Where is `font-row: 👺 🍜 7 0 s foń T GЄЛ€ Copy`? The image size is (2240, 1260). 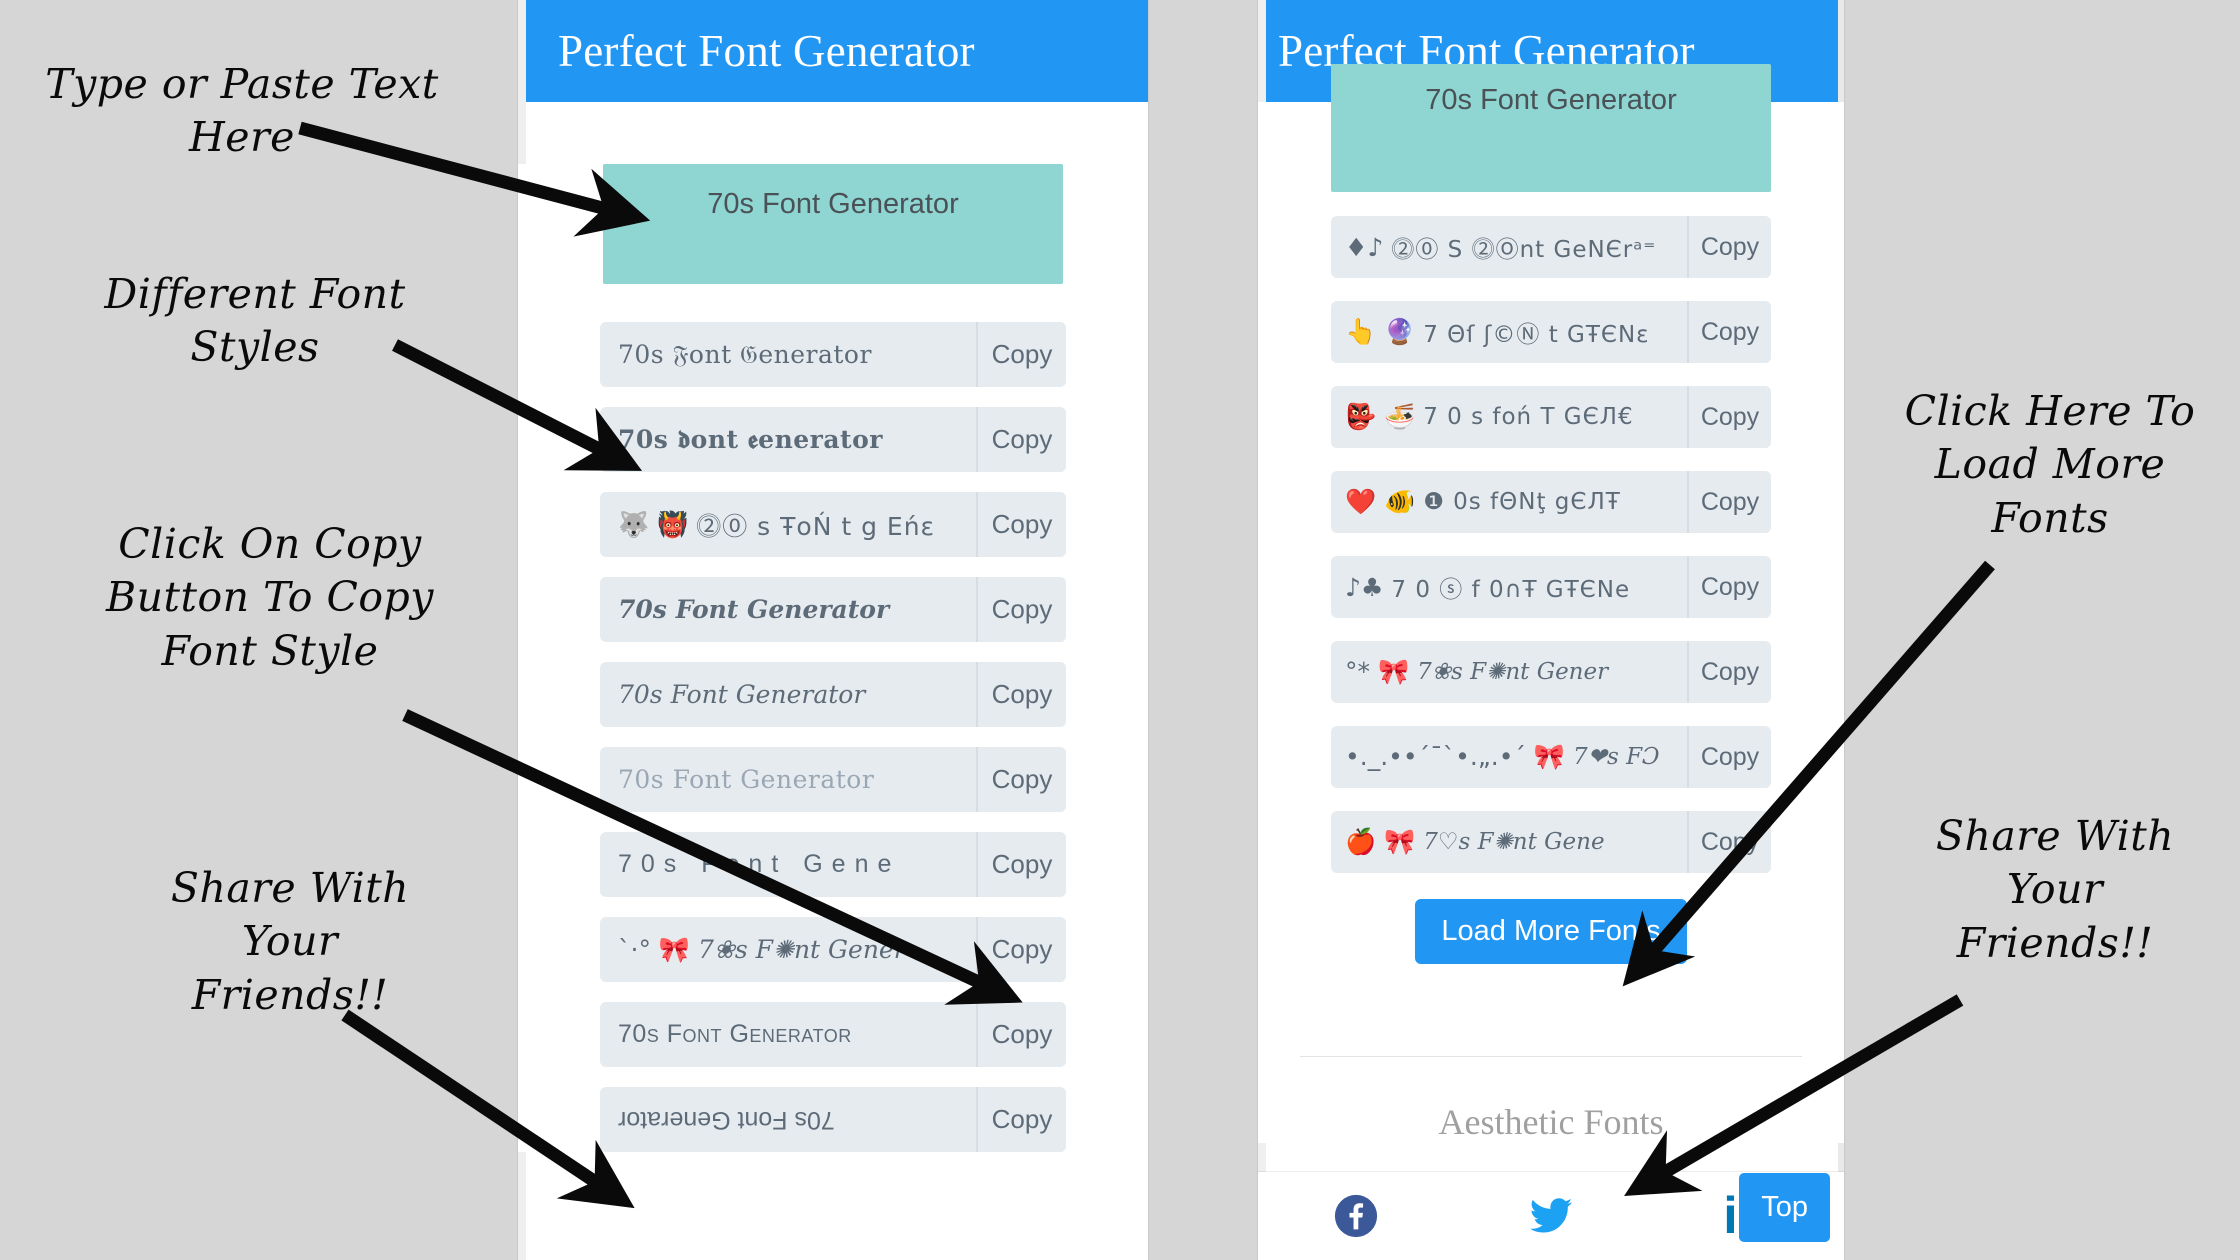
font-row: 👺 🍜 7 0 s foń T GЄЛ€ Copy is located at coordinates (1551, 417).